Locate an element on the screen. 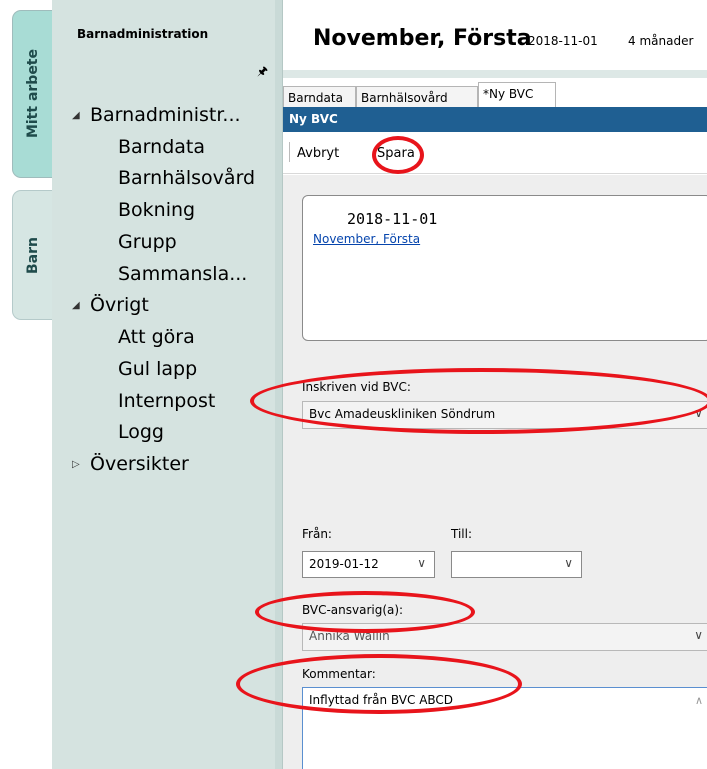 Image resolution: width=707 pixels, height=769 pixels. tree-item-label: Logg is located at coordinates (141, 432).